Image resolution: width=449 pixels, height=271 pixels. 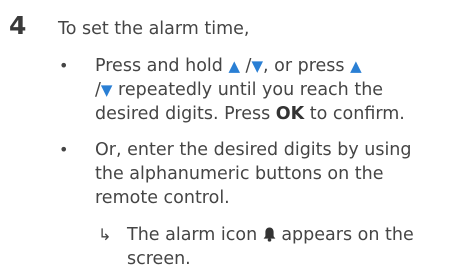 What do you see at coordinates (159, 259) in the screenshot?
I see `result-line-2: screen.` at bounding box center [159, 259].